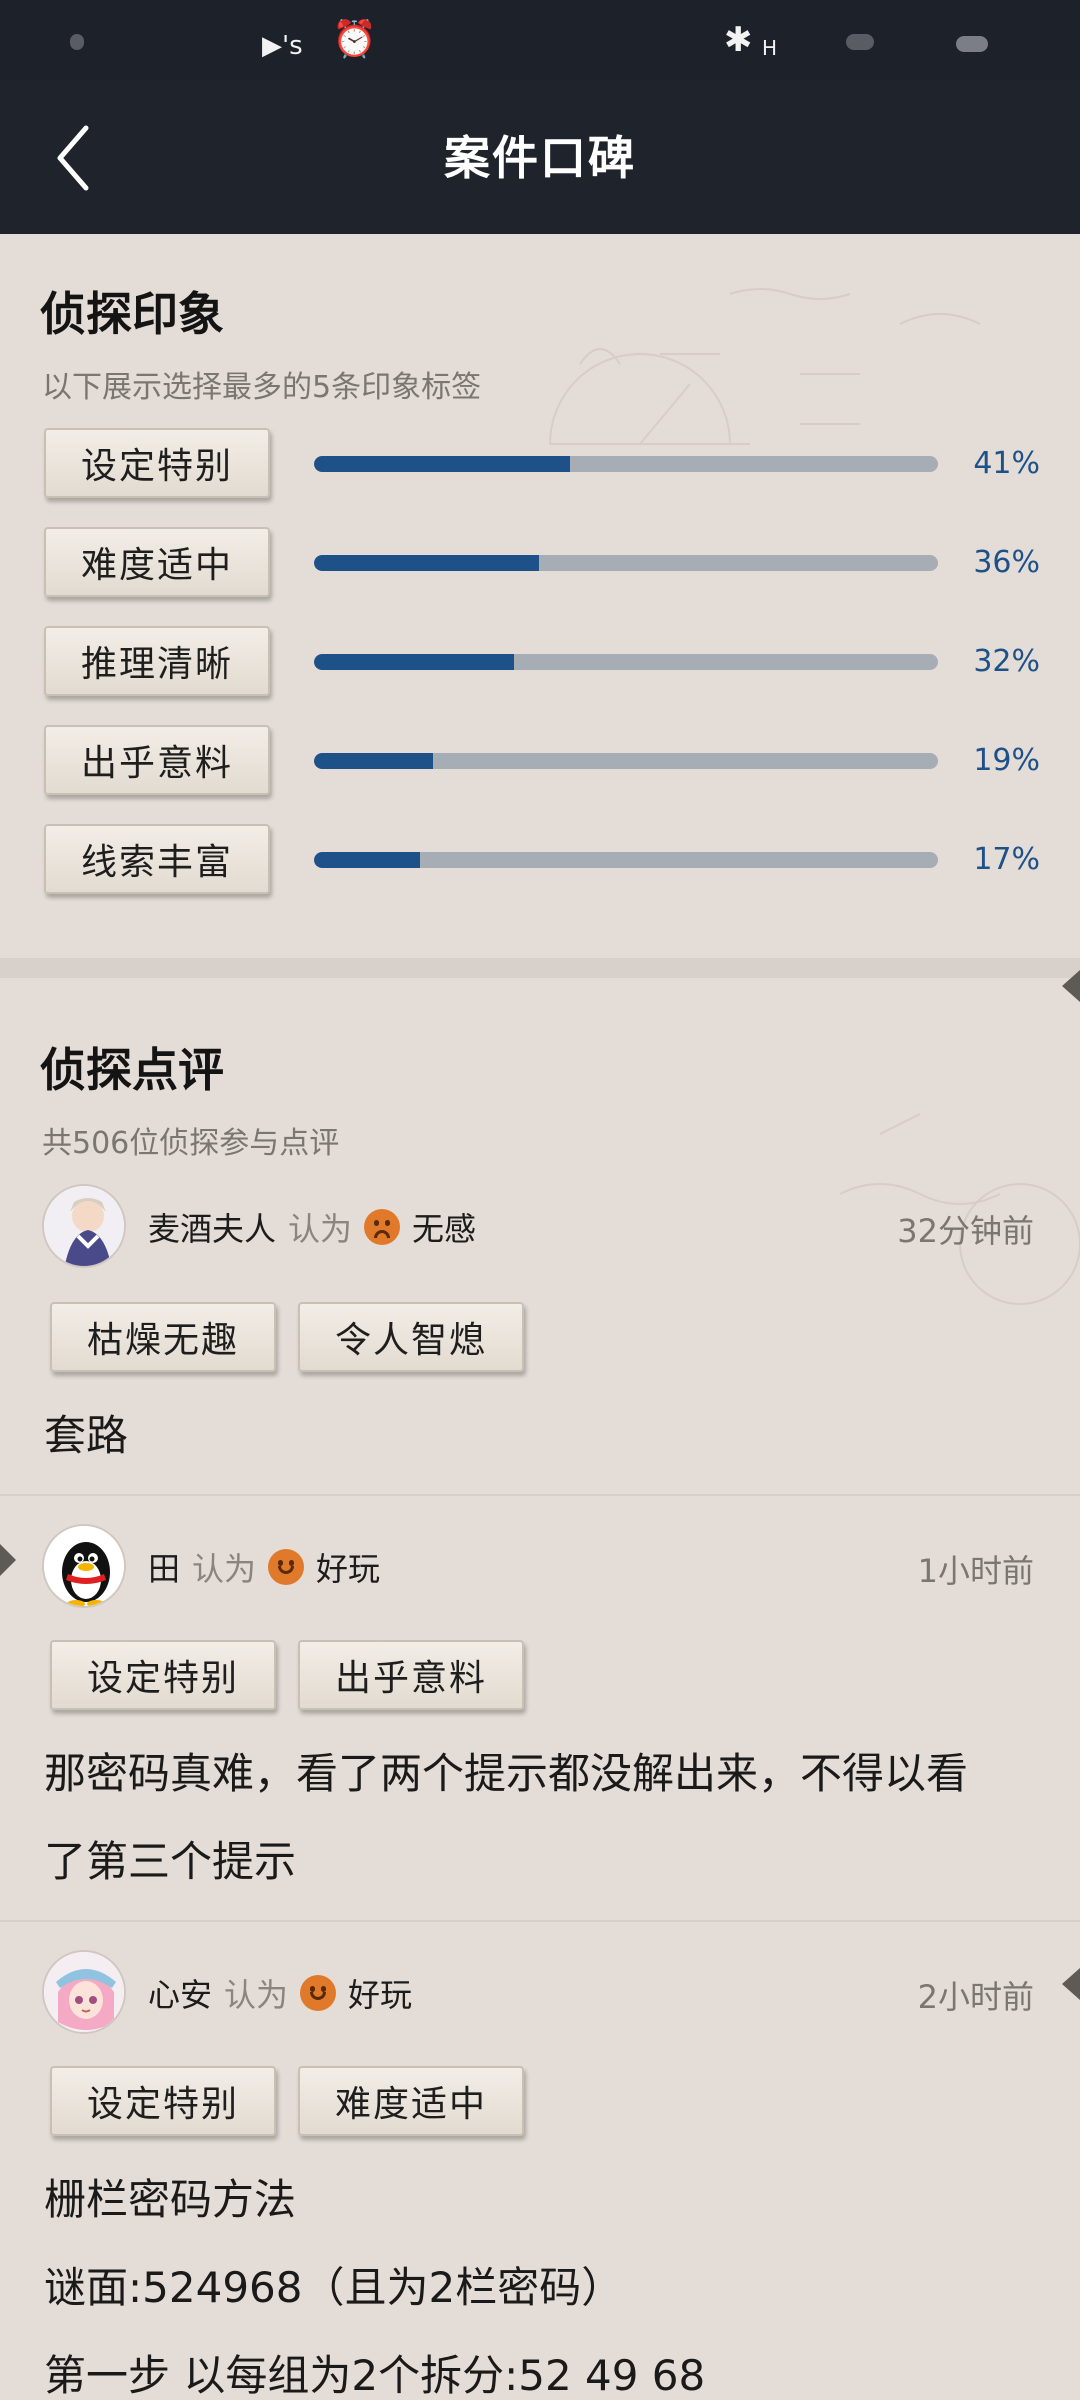  Describe the element at coordinates (170, 1861) in the screenshot. I see `review-text-line: 了第三个提示` at that location.